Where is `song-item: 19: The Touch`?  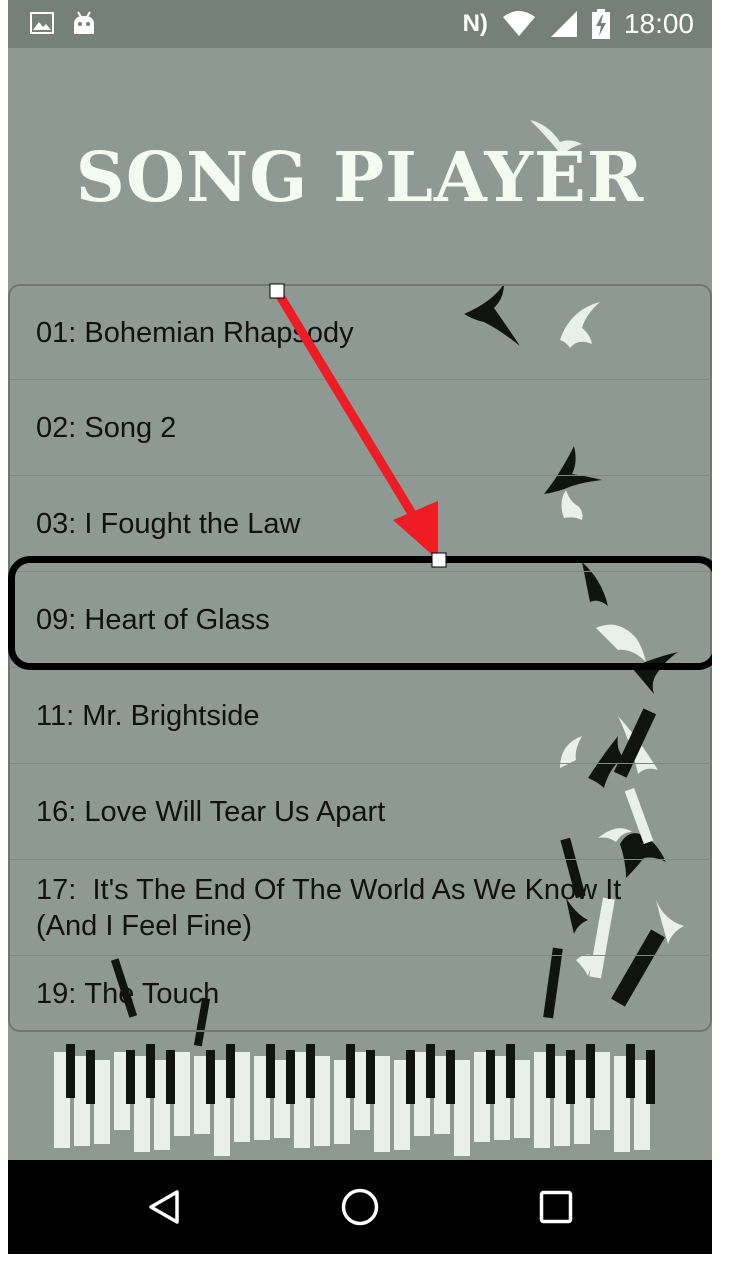 song-item: 19: The Touch is located at coordinates (361, 994).